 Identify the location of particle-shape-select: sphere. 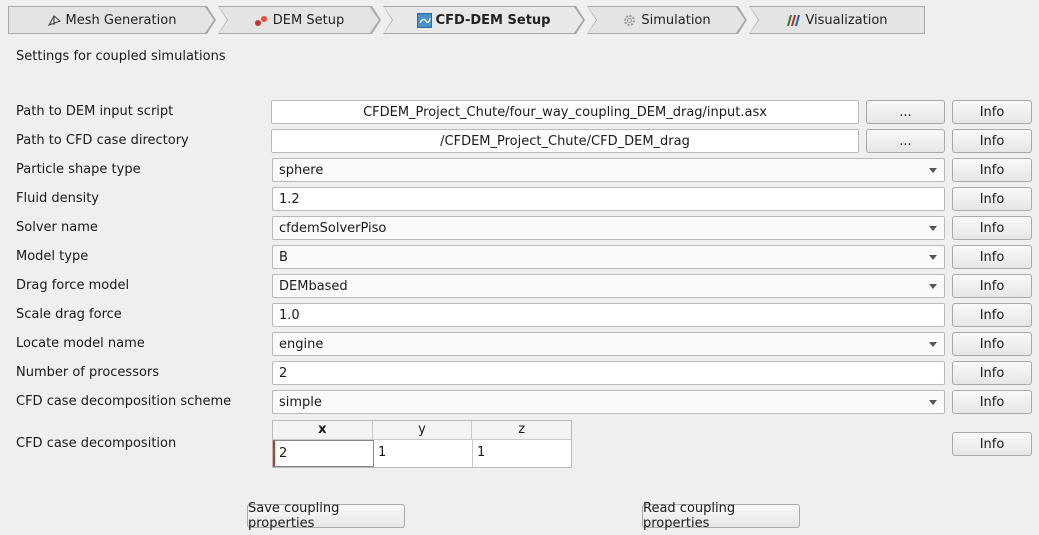
(608, 170).